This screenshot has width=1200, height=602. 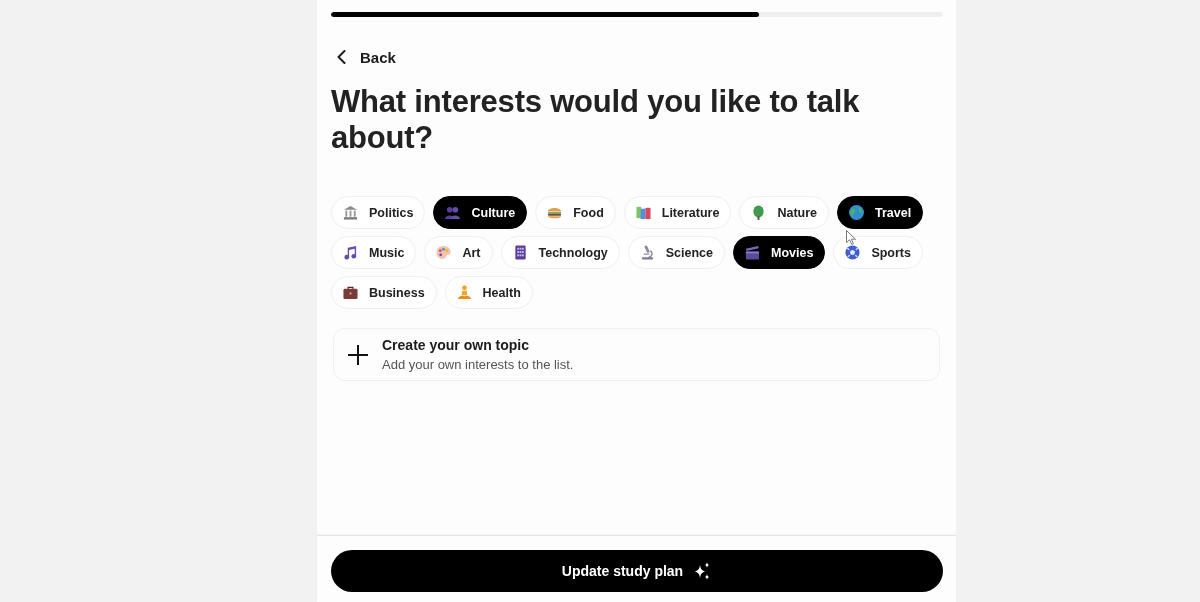 I want to click on clapperboard-icon, so click(x=752, y=252).